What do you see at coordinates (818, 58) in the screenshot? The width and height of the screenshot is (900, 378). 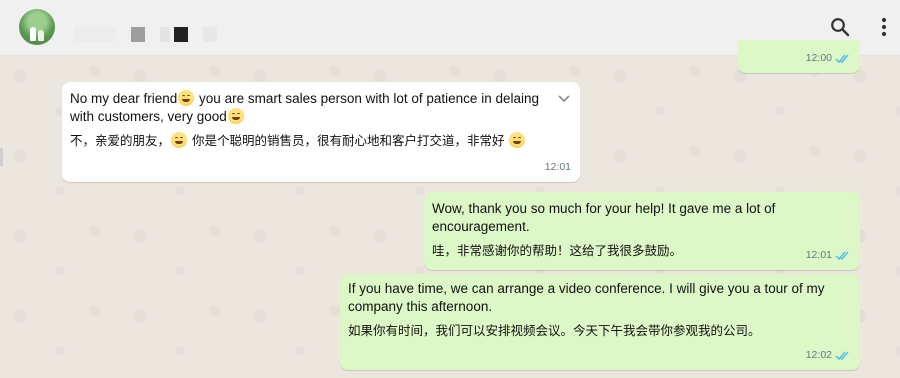 I see `message-time: 12:00` at bounding box center [818, 58].